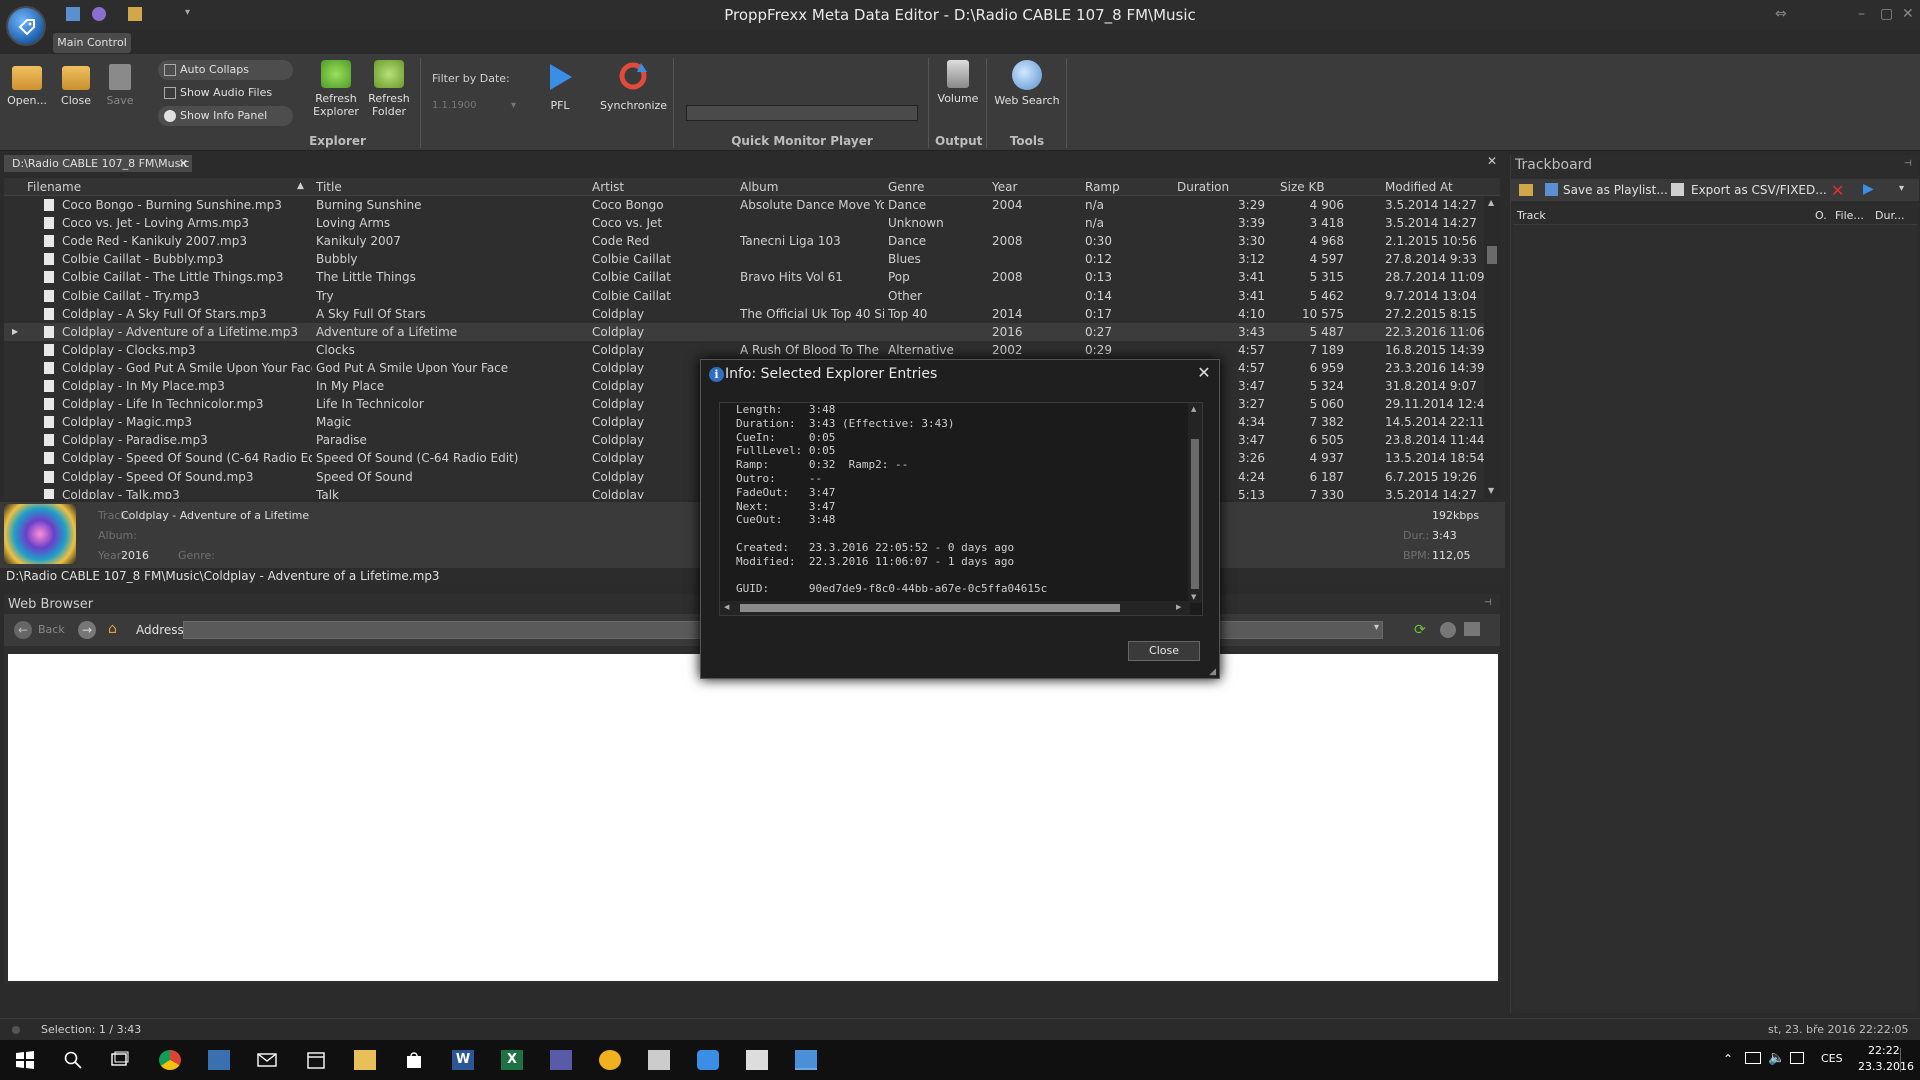  Describe the element at coordinates (76, 86) in the screenshot. I see `close-button: Close` at that location.